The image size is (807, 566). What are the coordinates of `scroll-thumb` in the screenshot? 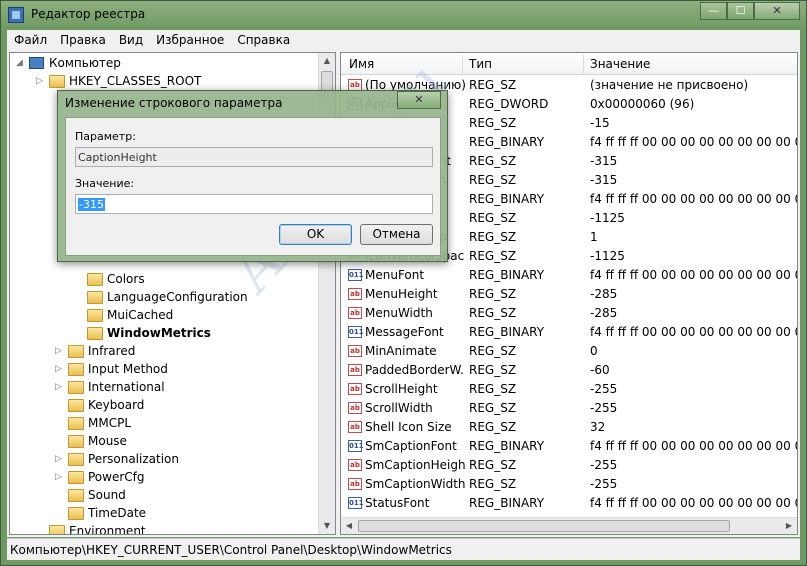 It's located at (544, 526).